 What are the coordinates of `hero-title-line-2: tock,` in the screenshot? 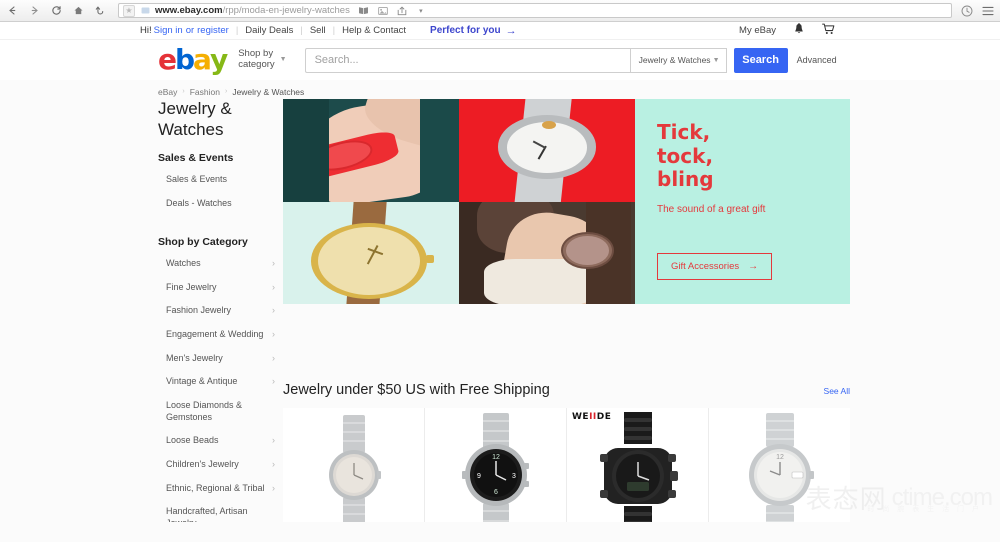 It's located at (685, 155).